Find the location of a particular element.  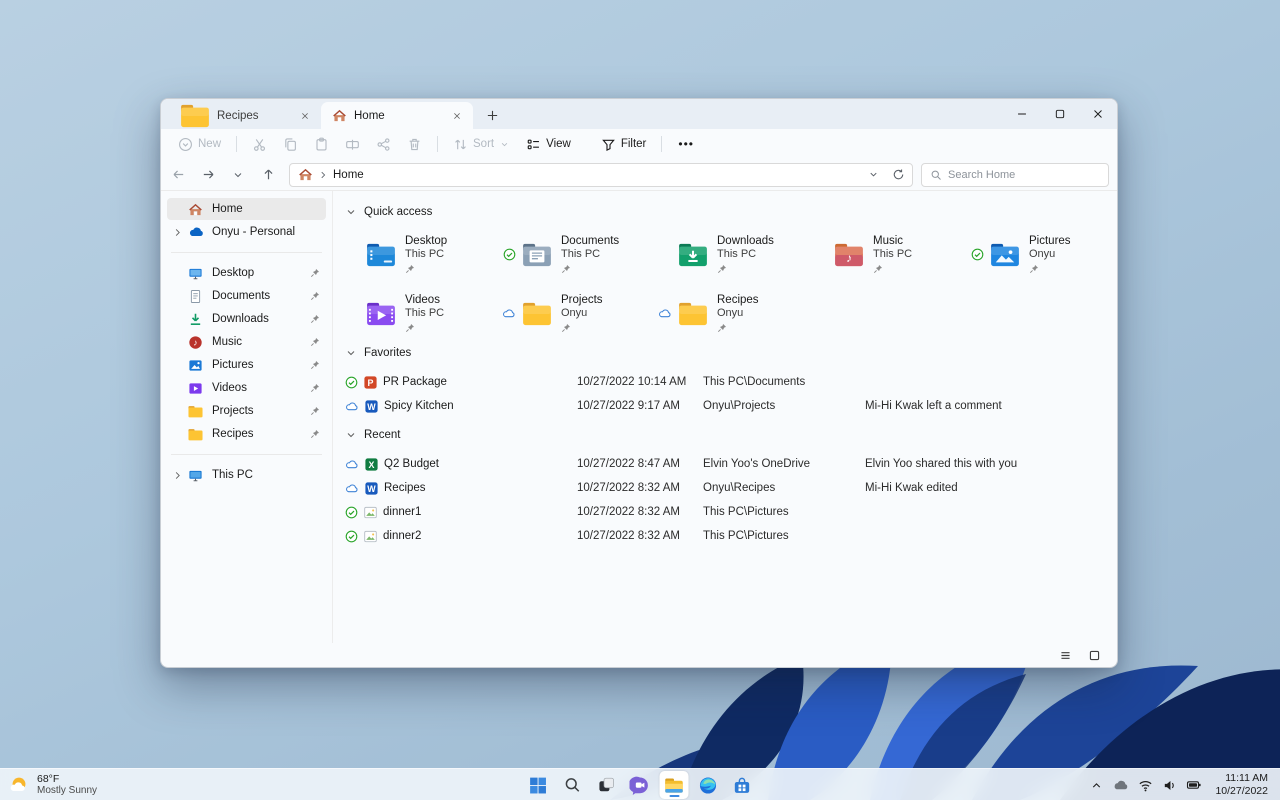

tab-home-icon is located at coordinates (339, 115).